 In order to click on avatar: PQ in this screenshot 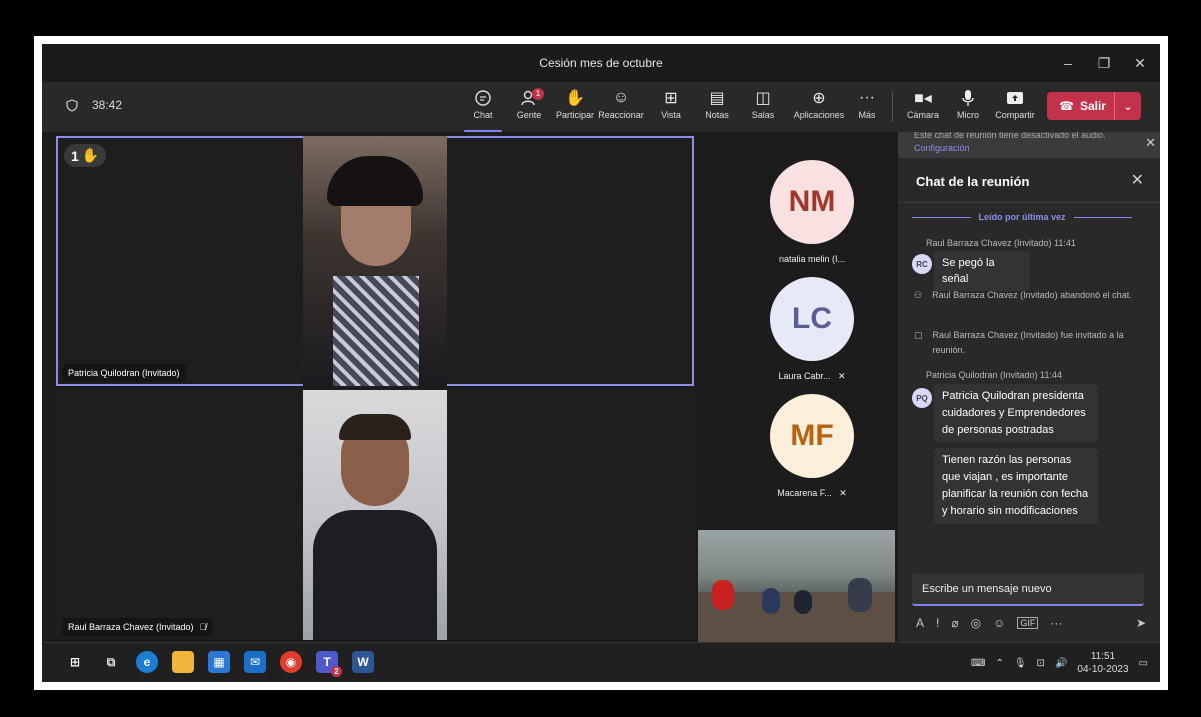, I will do `click(922, 398)`.